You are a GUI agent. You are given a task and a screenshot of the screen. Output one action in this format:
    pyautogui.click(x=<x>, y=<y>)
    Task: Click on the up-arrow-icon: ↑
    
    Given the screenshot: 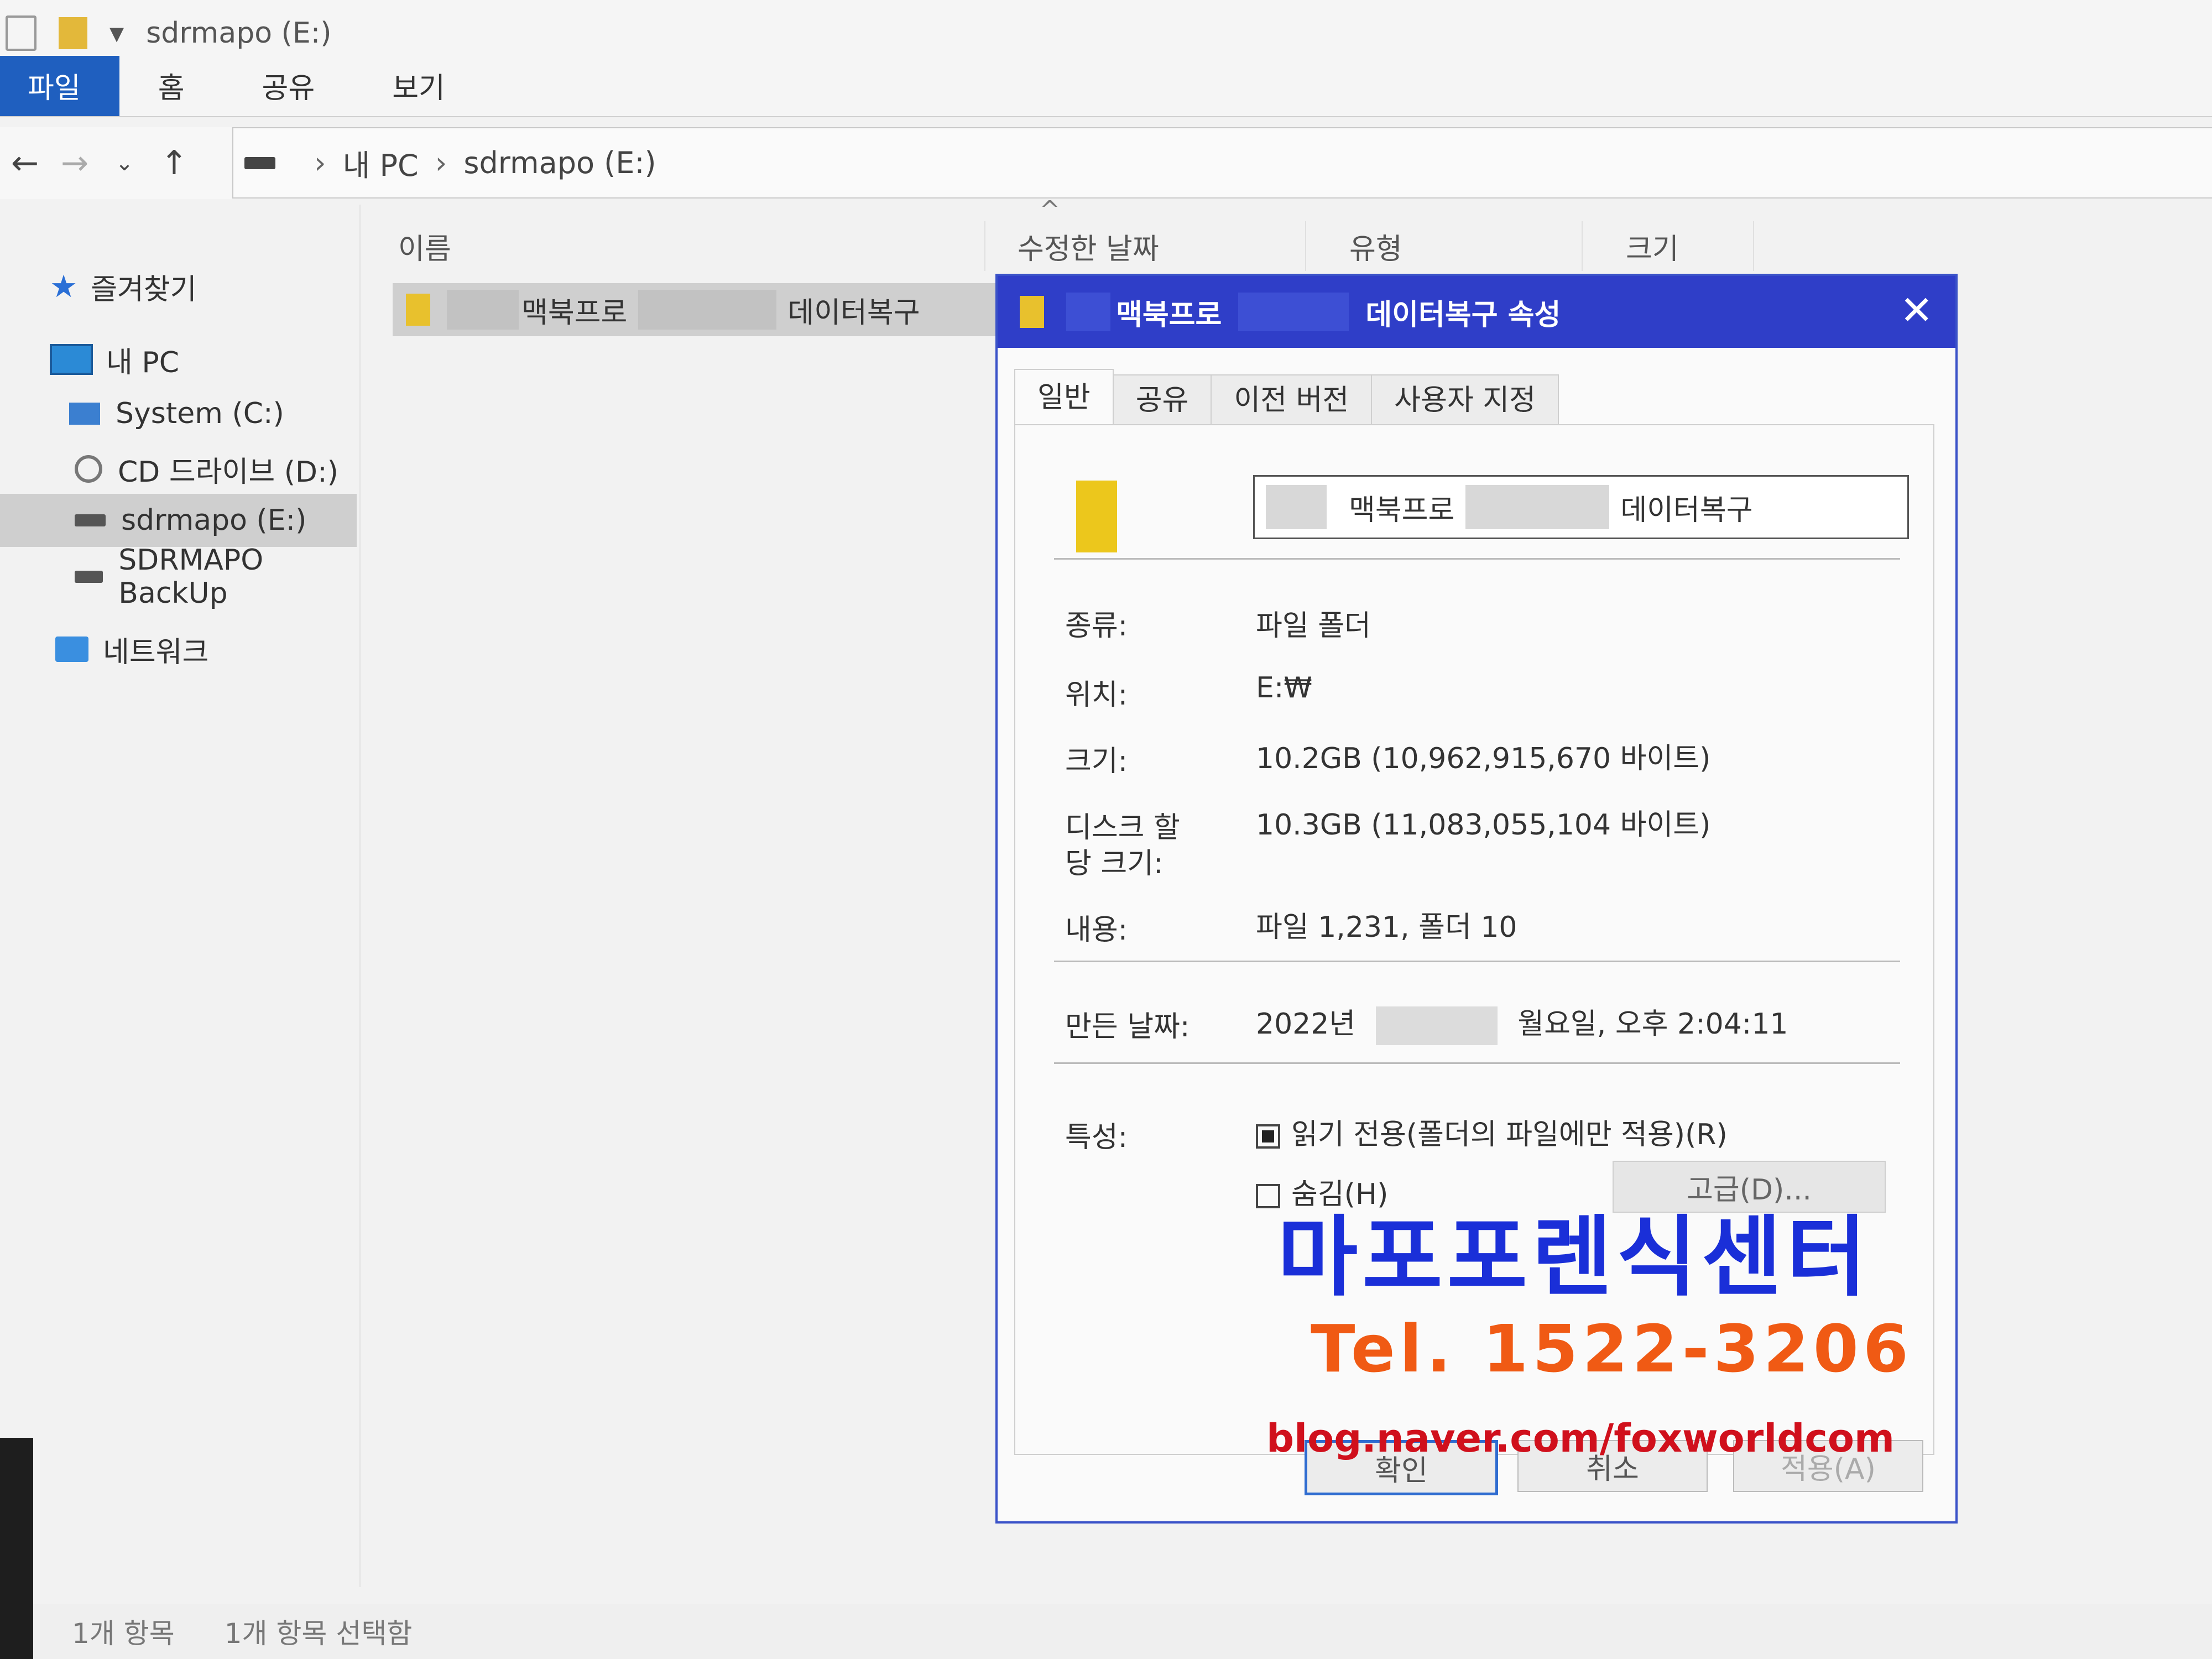 What is the action you would take?
    pyautogui.click(x=174, y=163)
    